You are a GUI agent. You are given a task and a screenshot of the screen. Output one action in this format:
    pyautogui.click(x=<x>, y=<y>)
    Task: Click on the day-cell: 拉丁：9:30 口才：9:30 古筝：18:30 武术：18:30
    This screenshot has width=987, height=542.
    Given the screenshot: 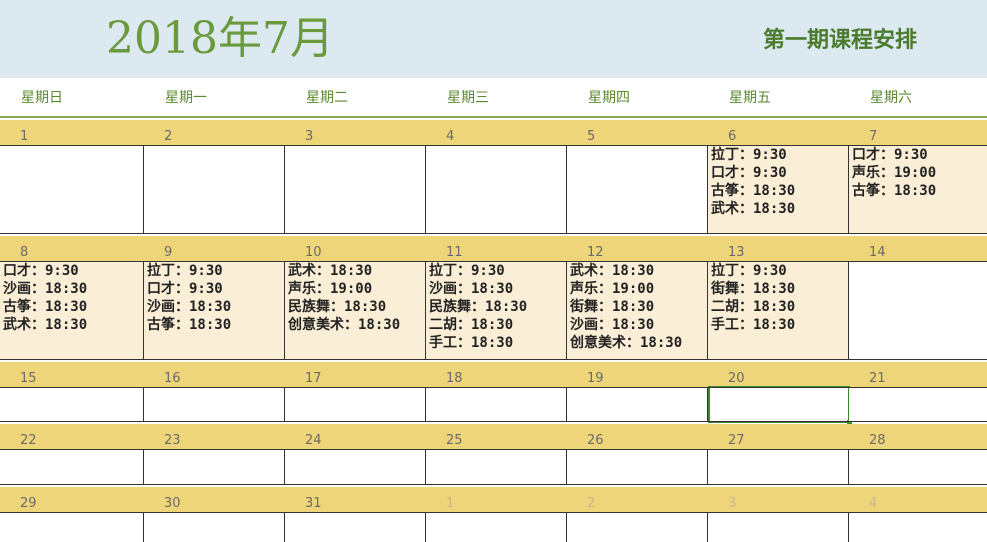 What is the action you would take?
    pyautogui.click(x=778, y=189)
    